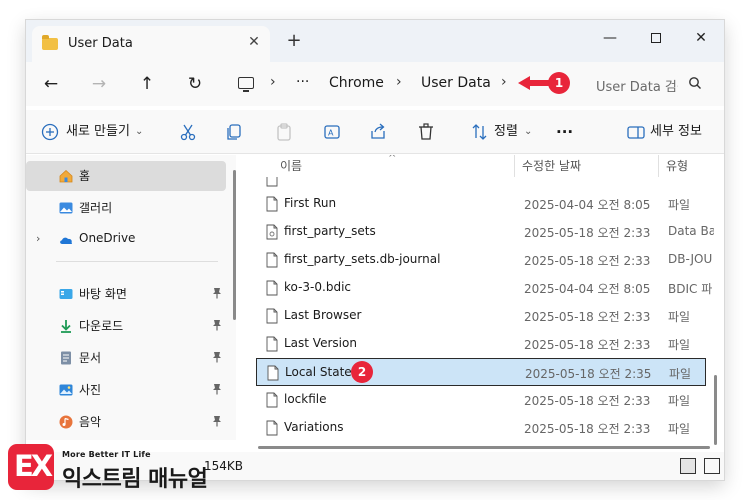 Image resolution: width=750 pixels, height=500 pixels. Describe the element at coordinates (51, 84) in the screenshot. I see `back-button: ←` at that location.